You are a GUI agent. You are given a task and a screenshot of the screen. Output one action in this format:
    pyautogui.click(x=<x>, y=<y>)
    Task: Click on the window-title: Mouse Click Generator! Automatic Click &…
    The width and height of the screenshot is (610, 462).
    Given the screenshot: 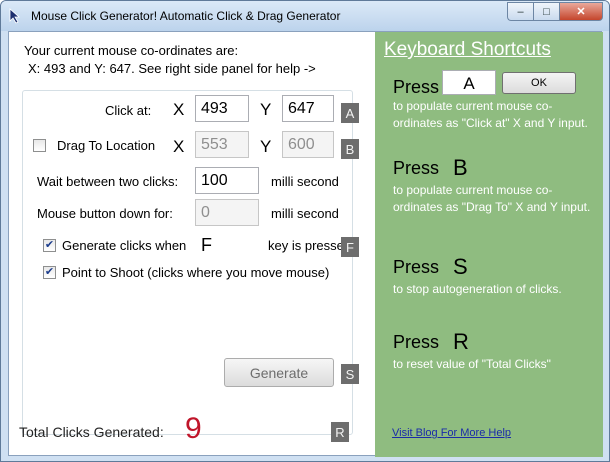 What is the action you would take?
    pyautogui.click(x=186, y=16)
    